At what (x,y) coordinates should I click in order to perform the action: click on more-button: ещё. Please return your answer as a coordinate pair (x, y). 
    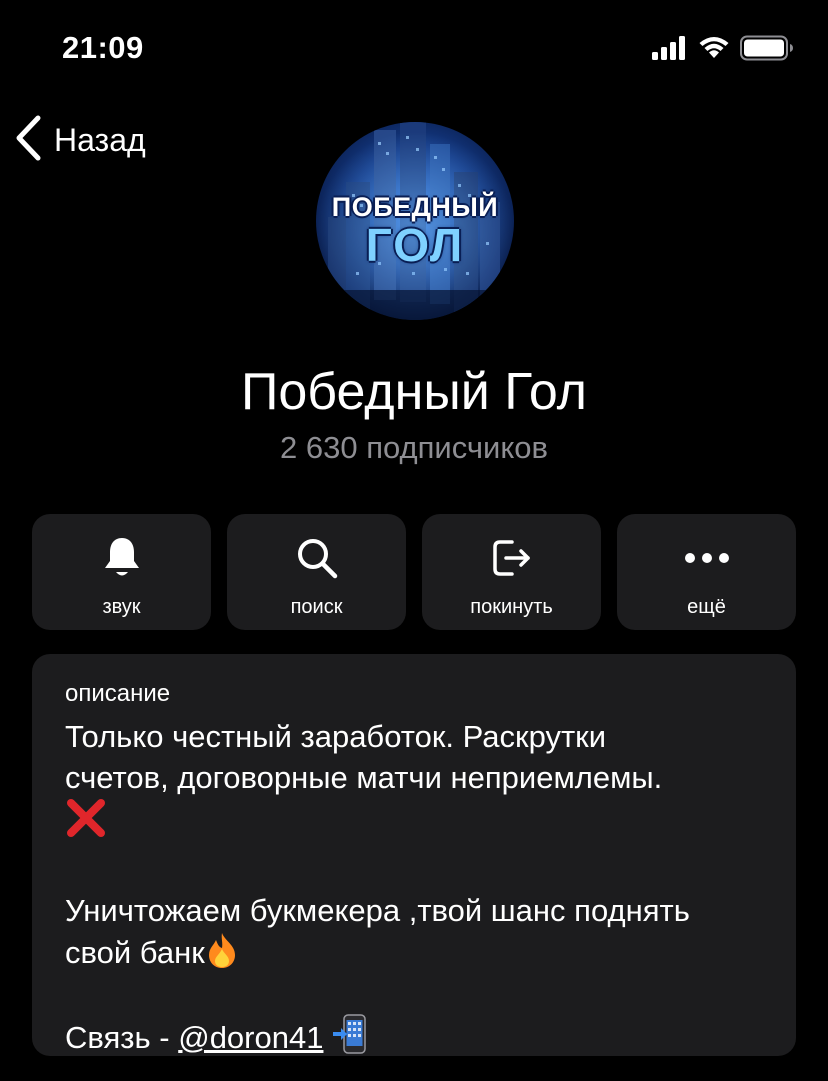
    Looking at the image, I should click on (706, 572).